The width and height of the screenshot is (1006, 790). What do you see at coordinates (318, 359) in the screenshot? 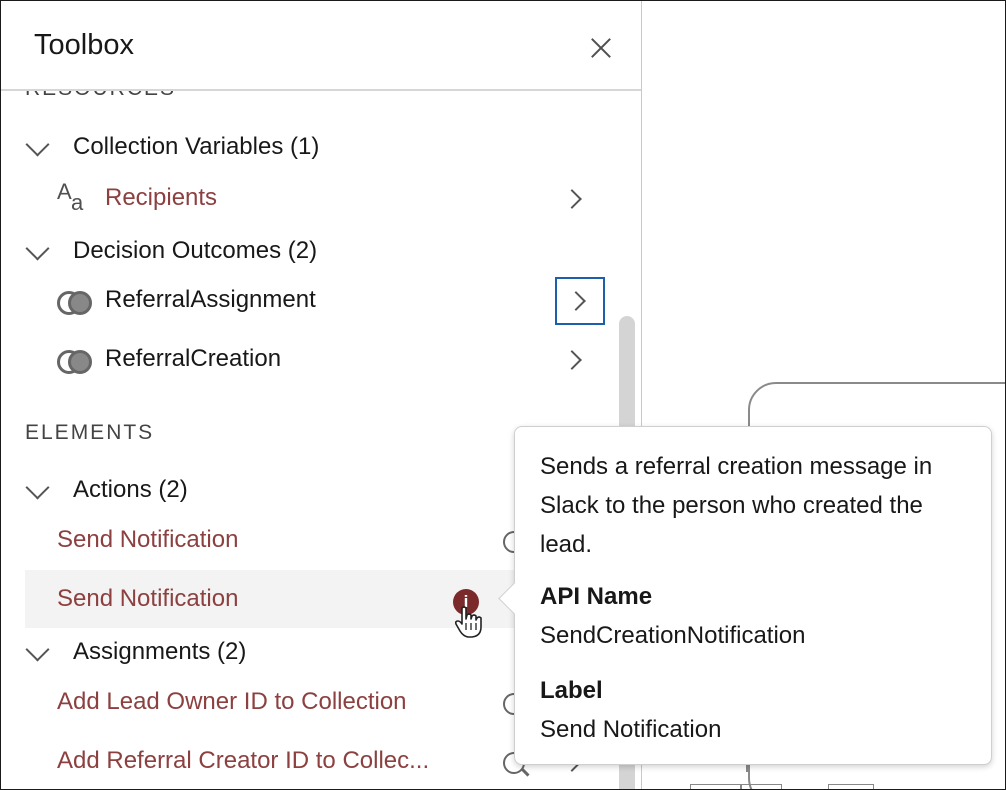
I see `resource-item-referral-creation: ReferralCreation` at bounding box center [318, 359].